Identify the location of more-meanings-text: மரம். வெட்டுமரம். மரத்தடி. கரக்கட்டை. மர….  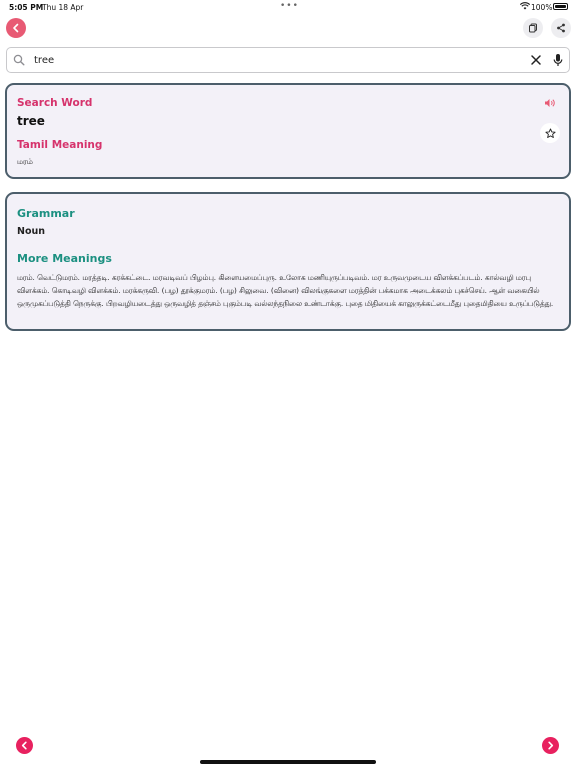
(285, 290).